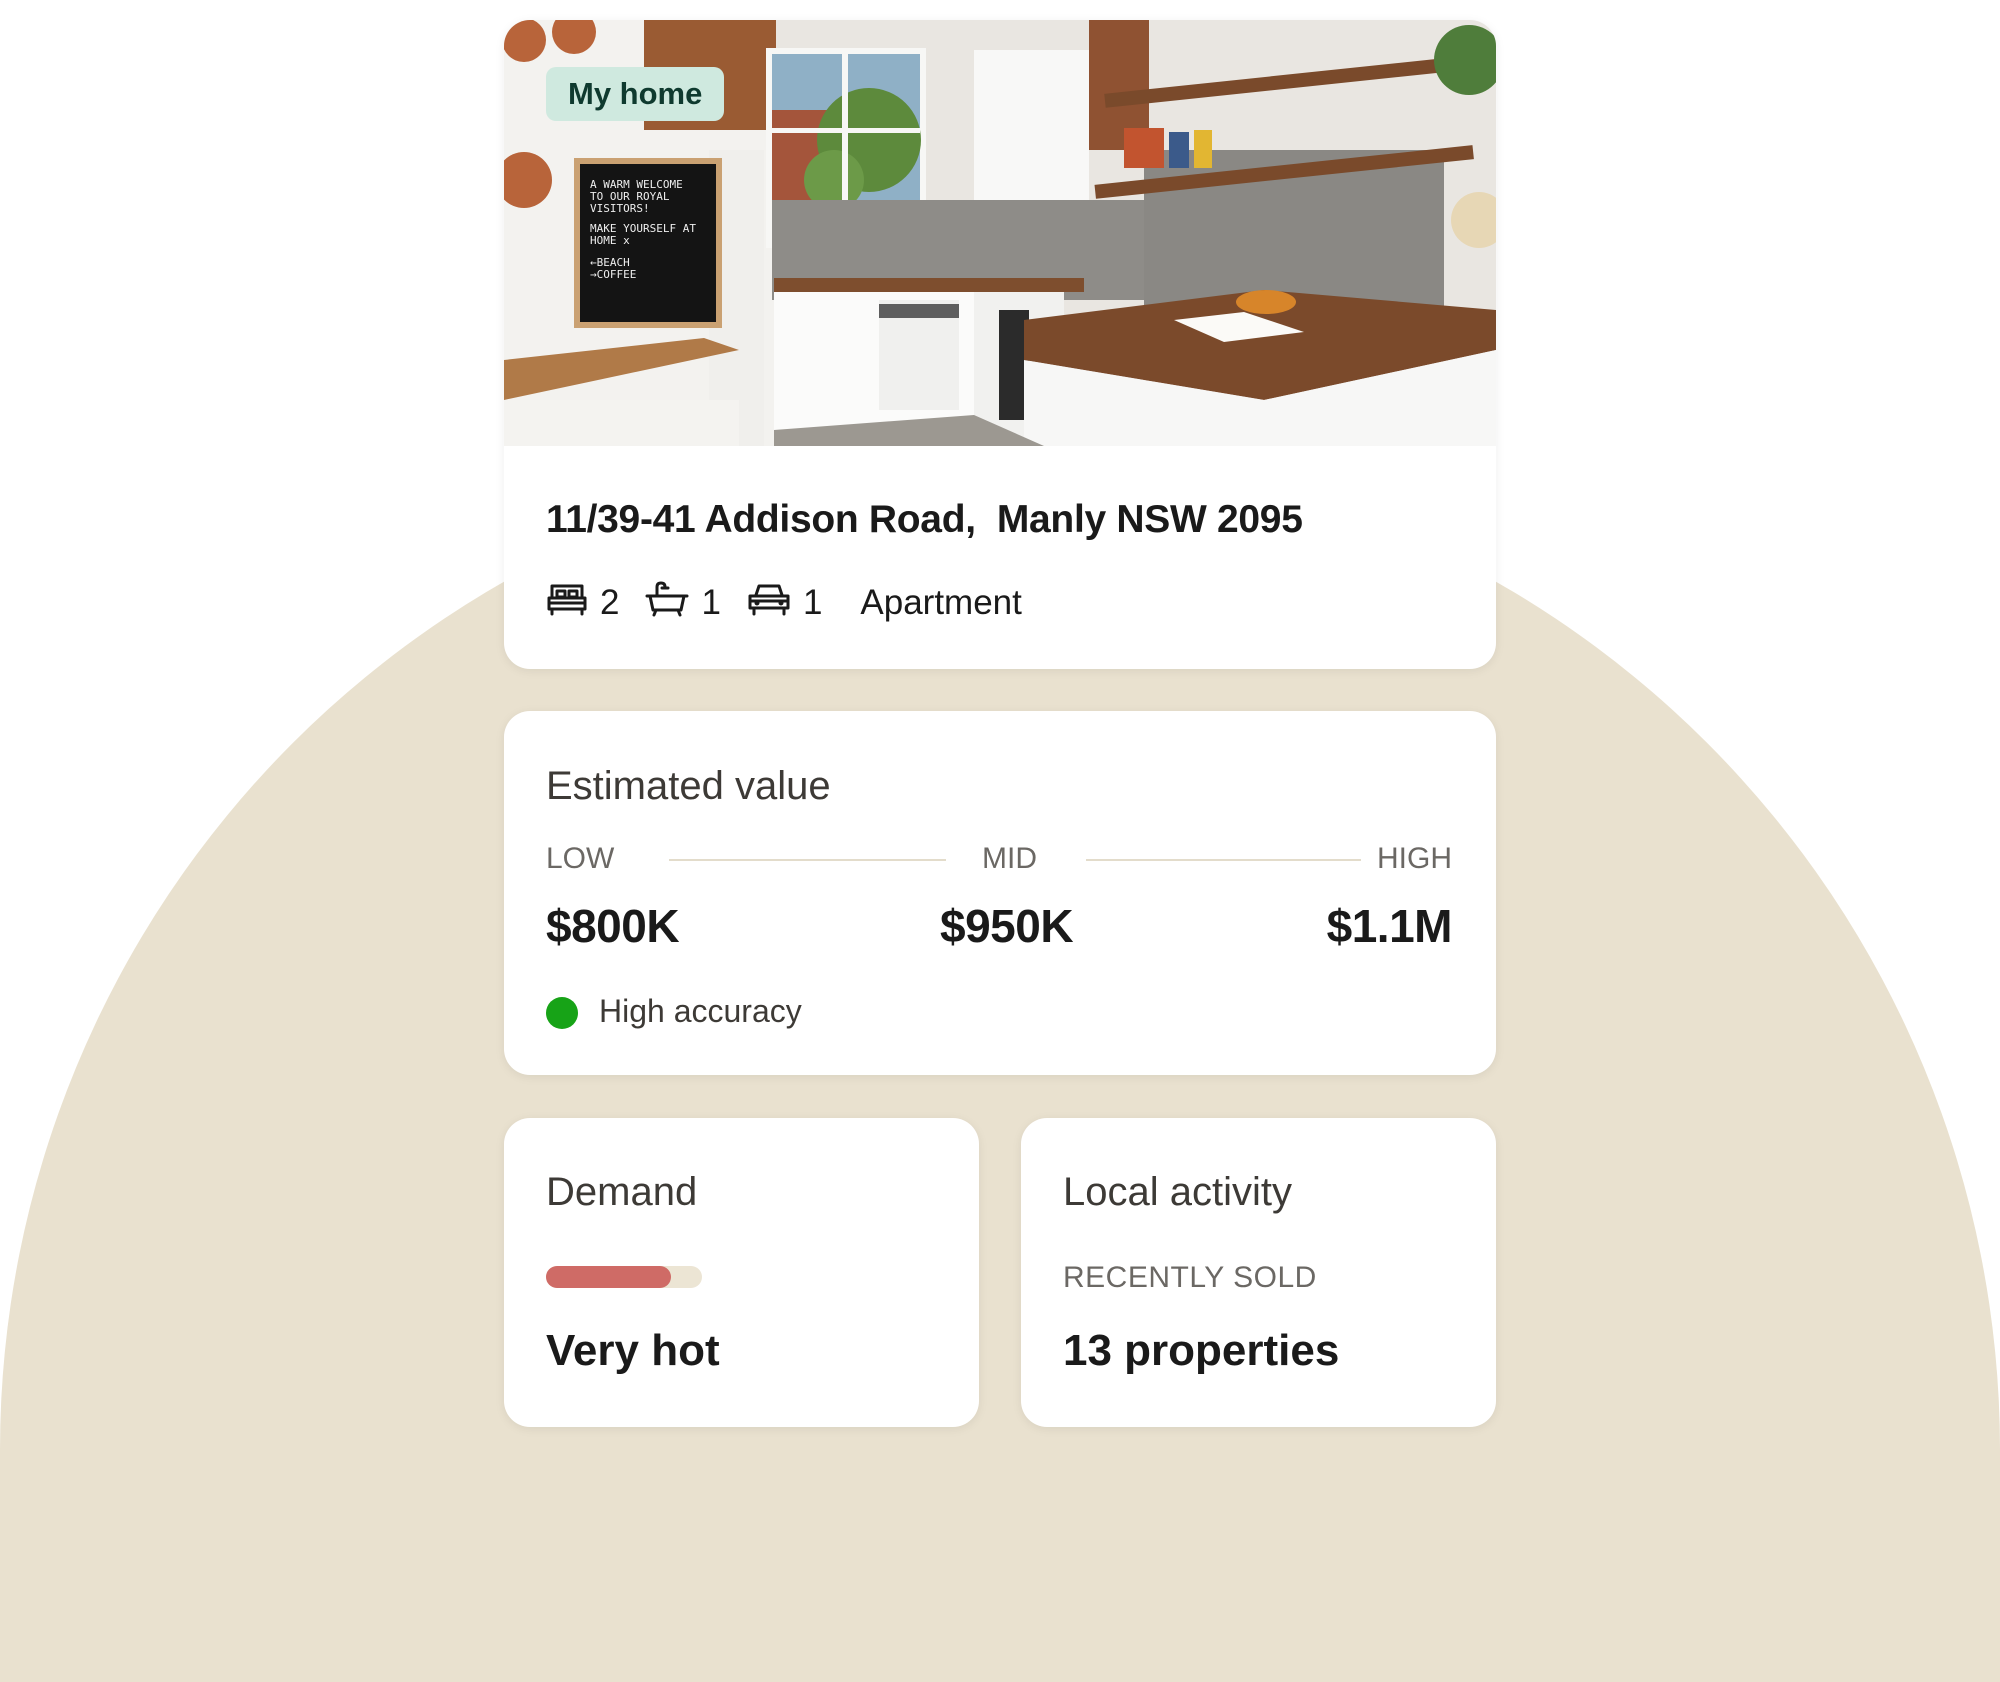  I want to click on bedrooms-count: 2, so click(610, 602).